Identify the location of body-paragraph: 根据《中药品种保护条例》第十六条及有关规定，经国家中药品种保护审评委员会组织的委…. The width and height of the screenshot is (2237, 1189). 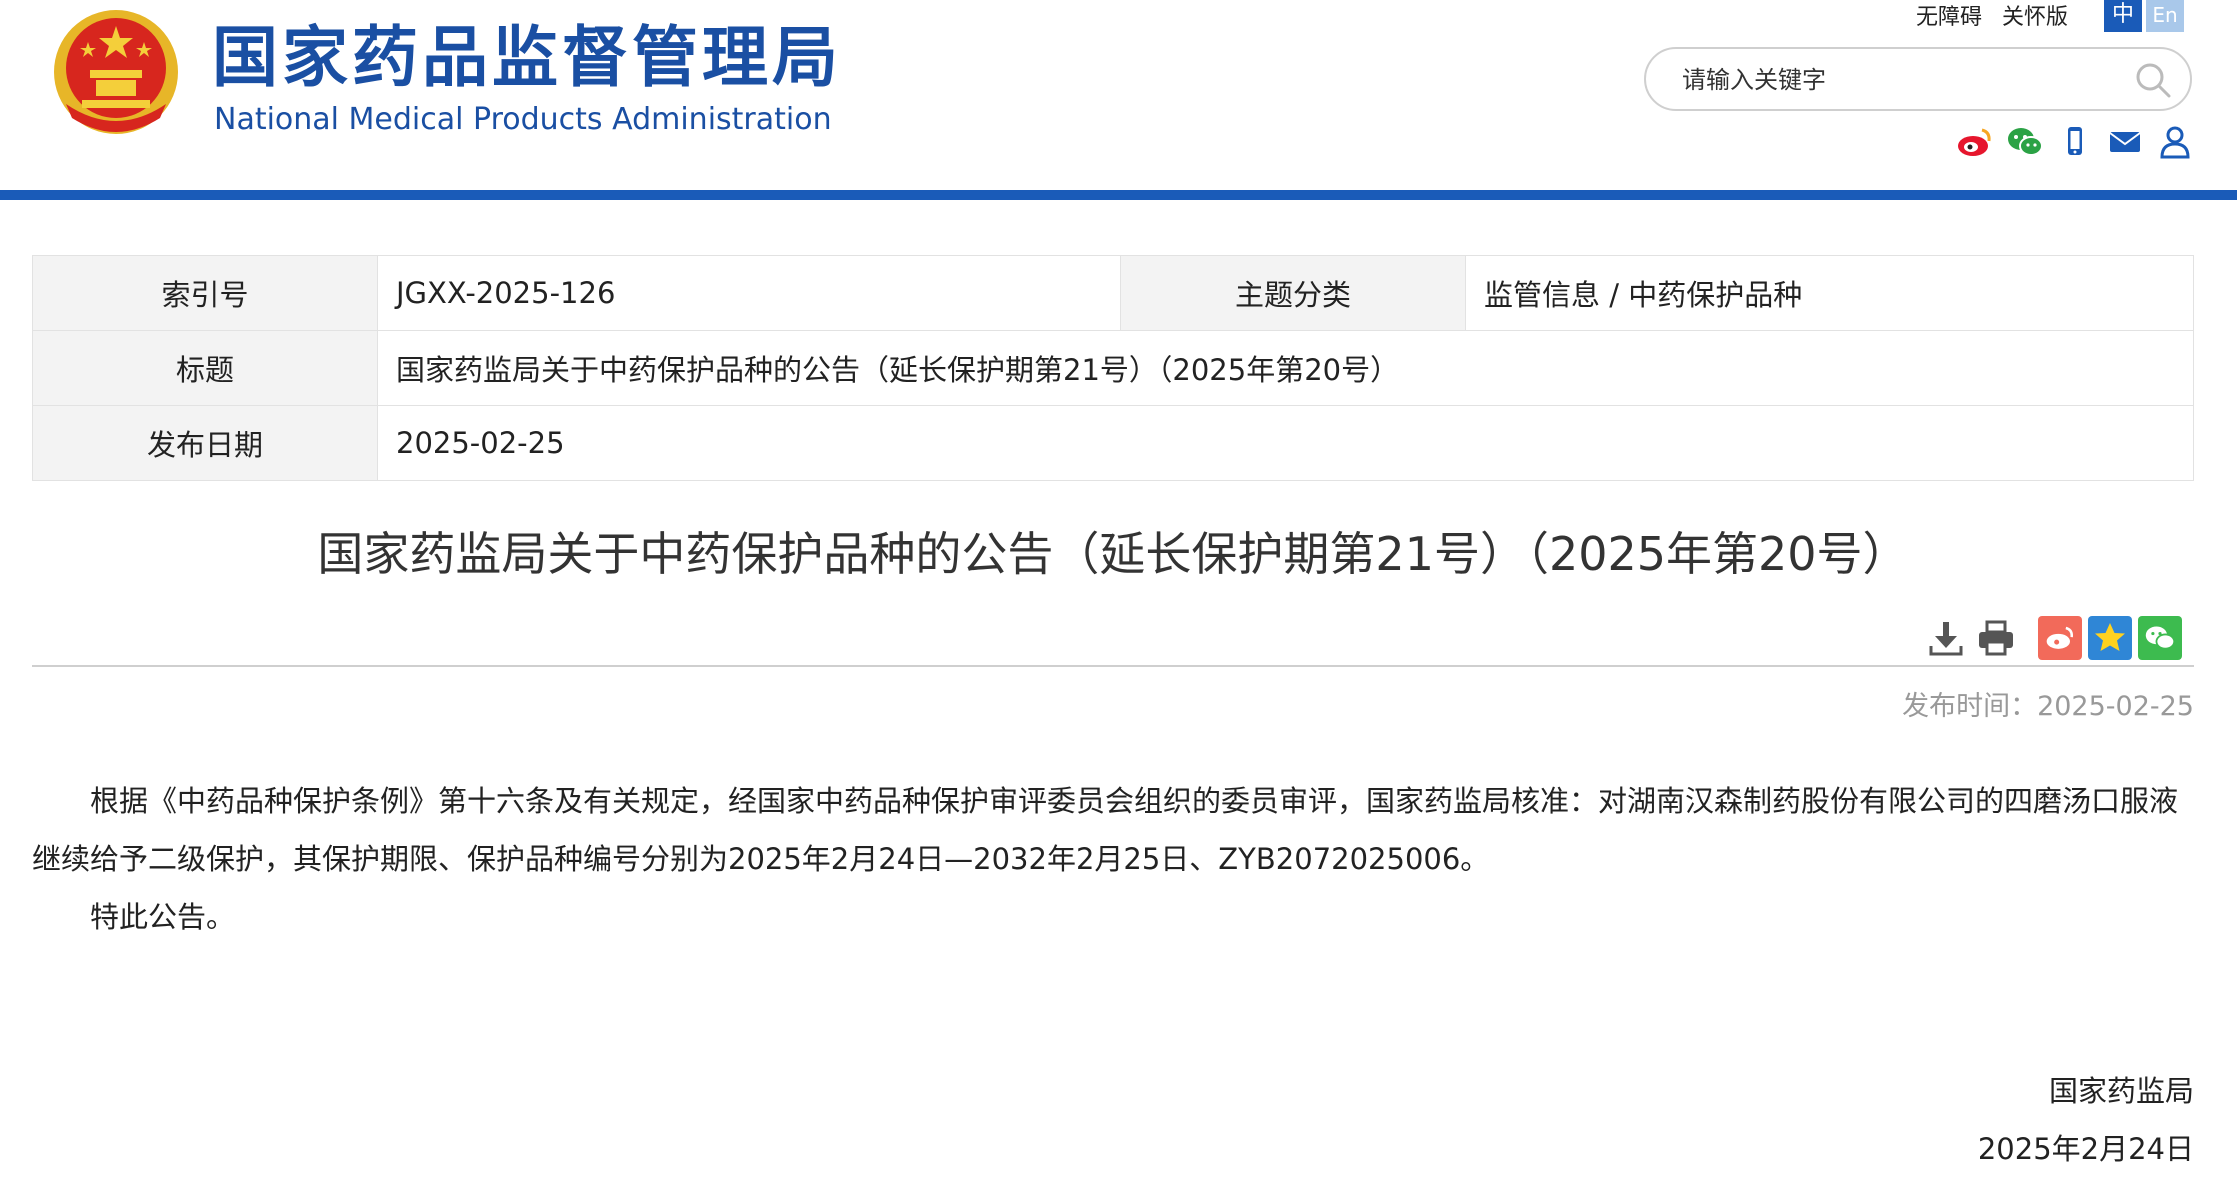
(1105, 830).